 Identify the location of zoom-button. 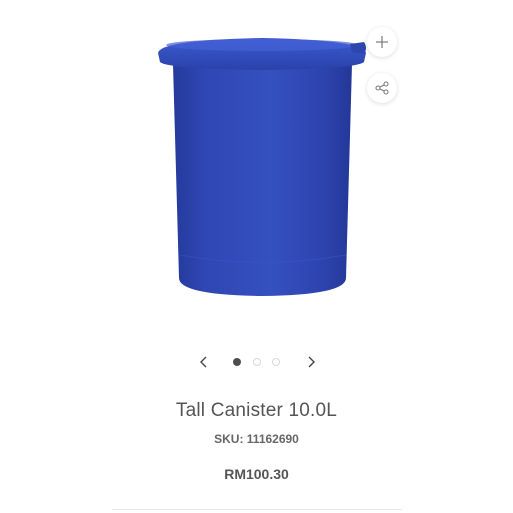
(382, 42).